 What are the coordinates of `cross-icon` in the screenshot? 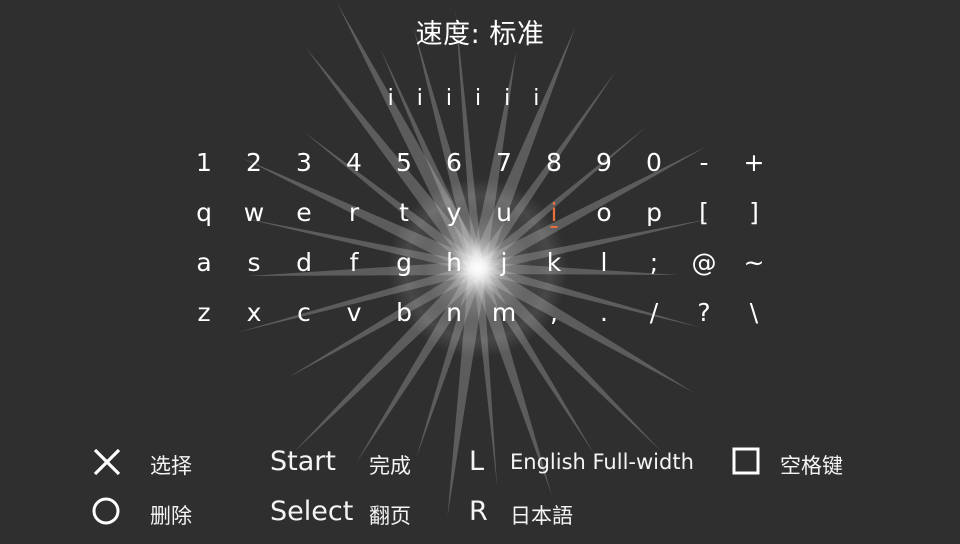 It's located at (107, 462).